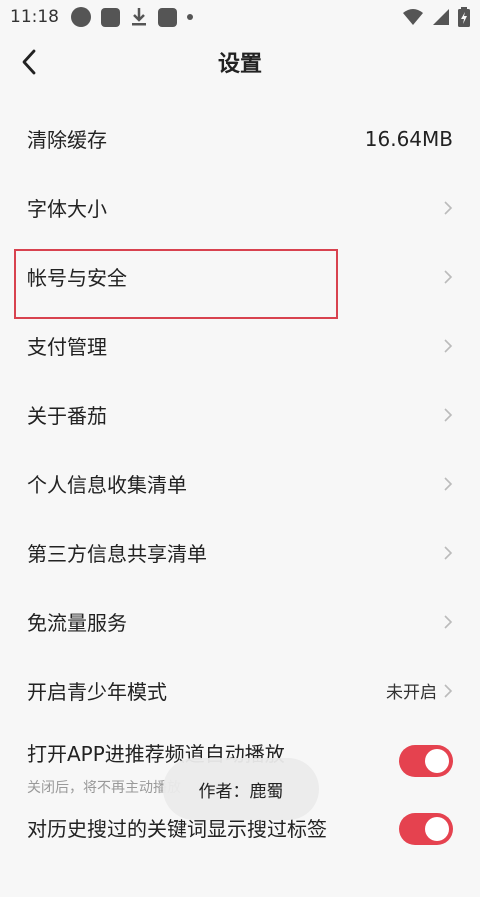 The height and width of the screenshot is (897, 480). I want to click on settings-item-label: 第三方信息共享清单, so click(117, 554).